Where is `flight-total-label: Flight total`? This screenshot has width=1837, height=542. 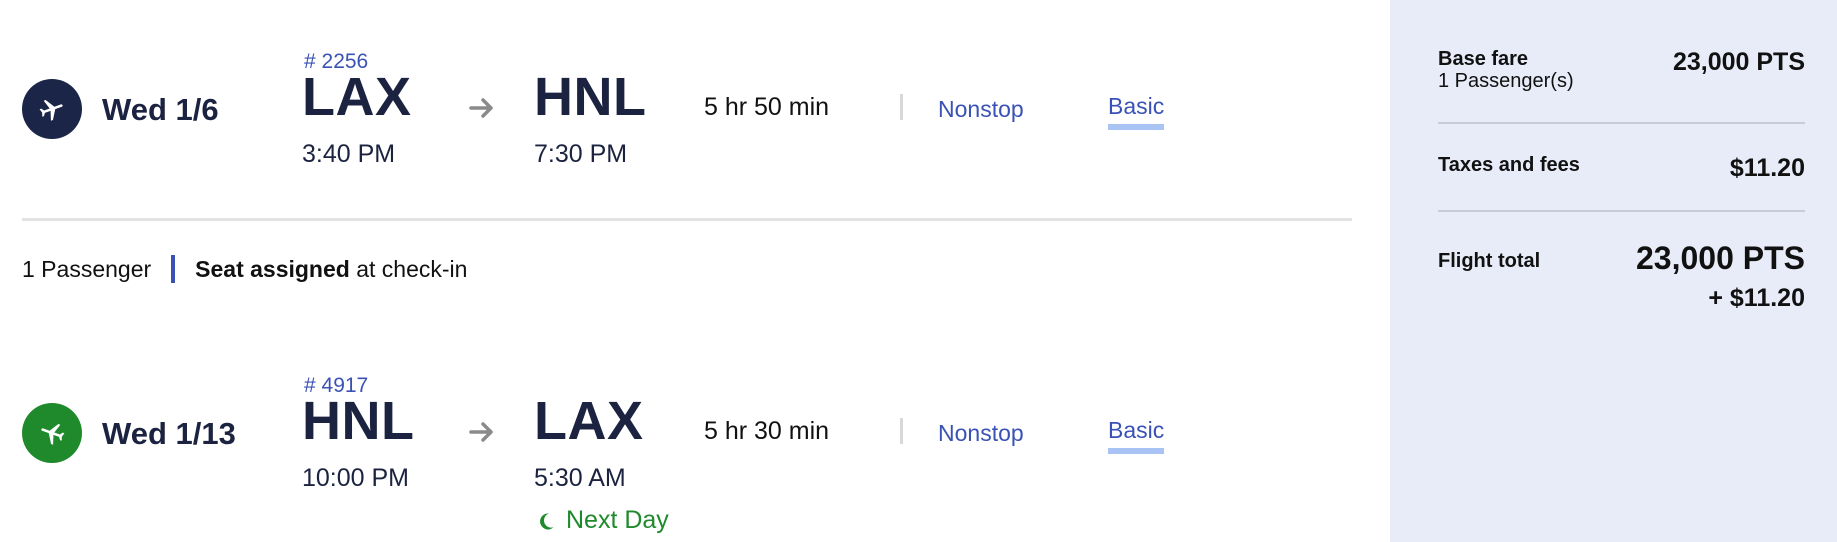 flight-total-label: Flight total is located at coordinates (1489, 261).